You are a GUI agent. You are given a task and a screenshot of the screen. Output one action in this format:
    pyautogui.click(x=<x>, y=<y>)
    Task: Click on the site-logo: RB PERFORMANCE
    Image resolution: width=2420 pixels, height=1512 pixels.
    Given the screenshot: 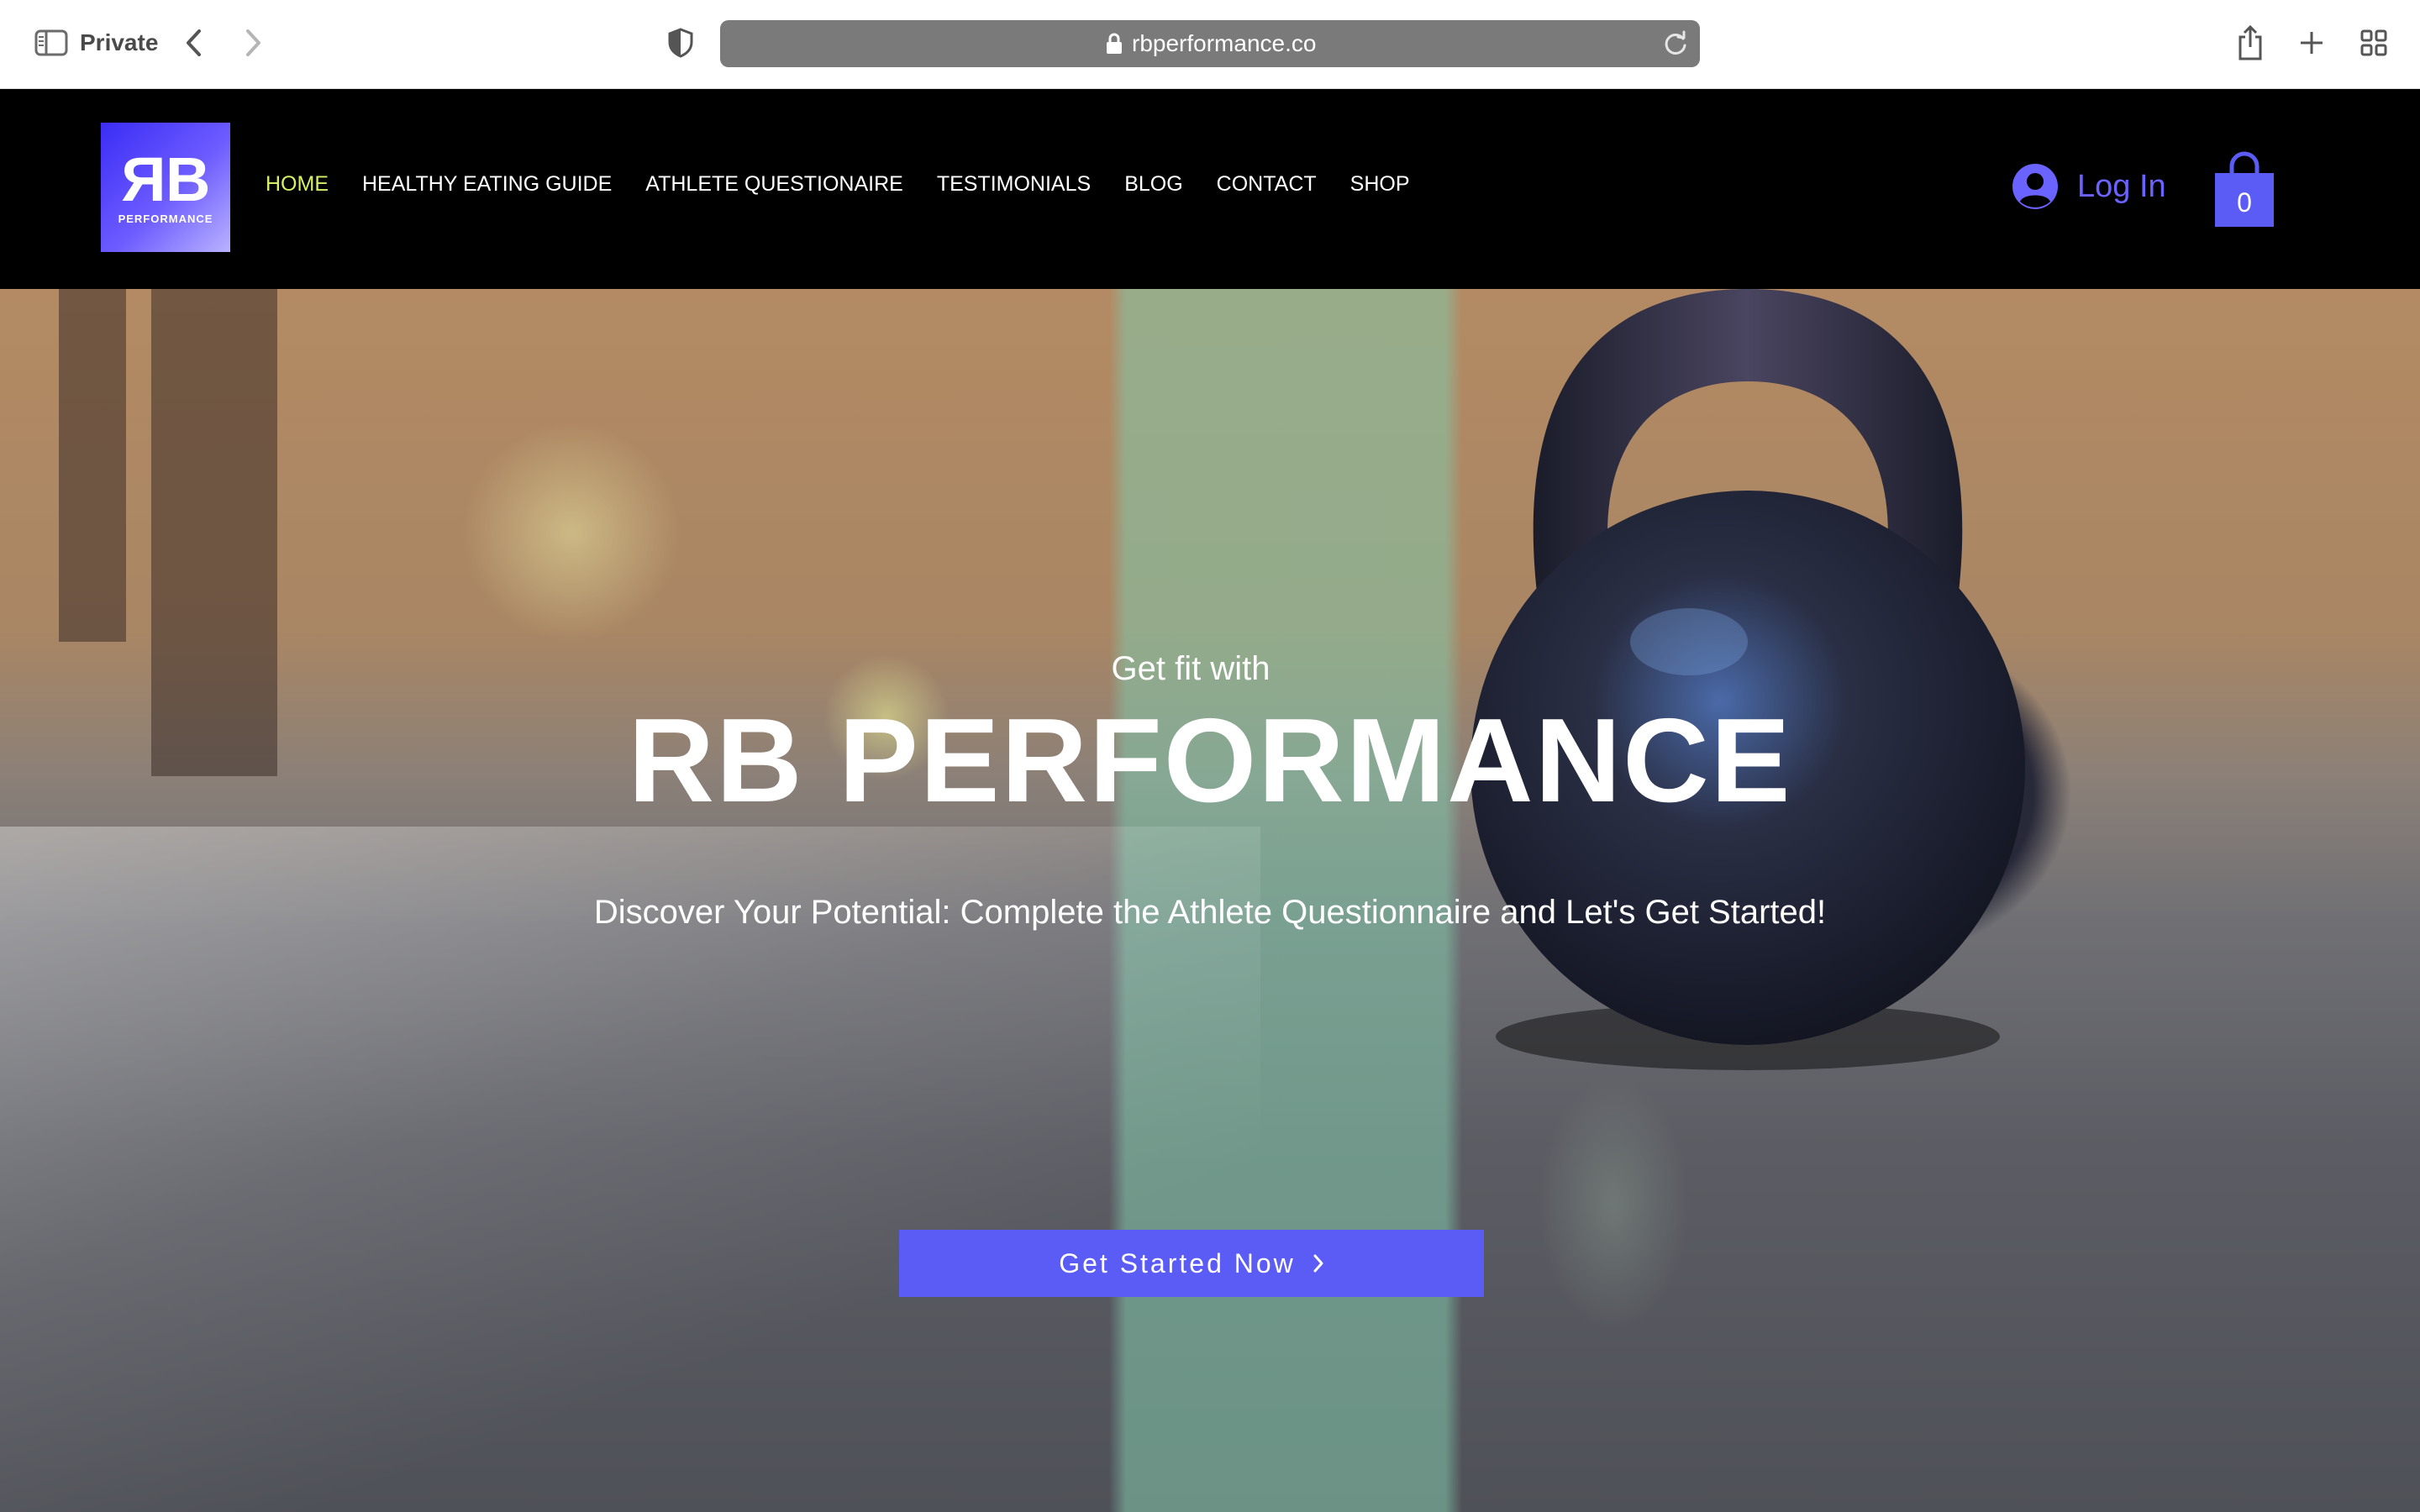 What is the action you would take?
    pyautogui.click(x=165, y=187)
    